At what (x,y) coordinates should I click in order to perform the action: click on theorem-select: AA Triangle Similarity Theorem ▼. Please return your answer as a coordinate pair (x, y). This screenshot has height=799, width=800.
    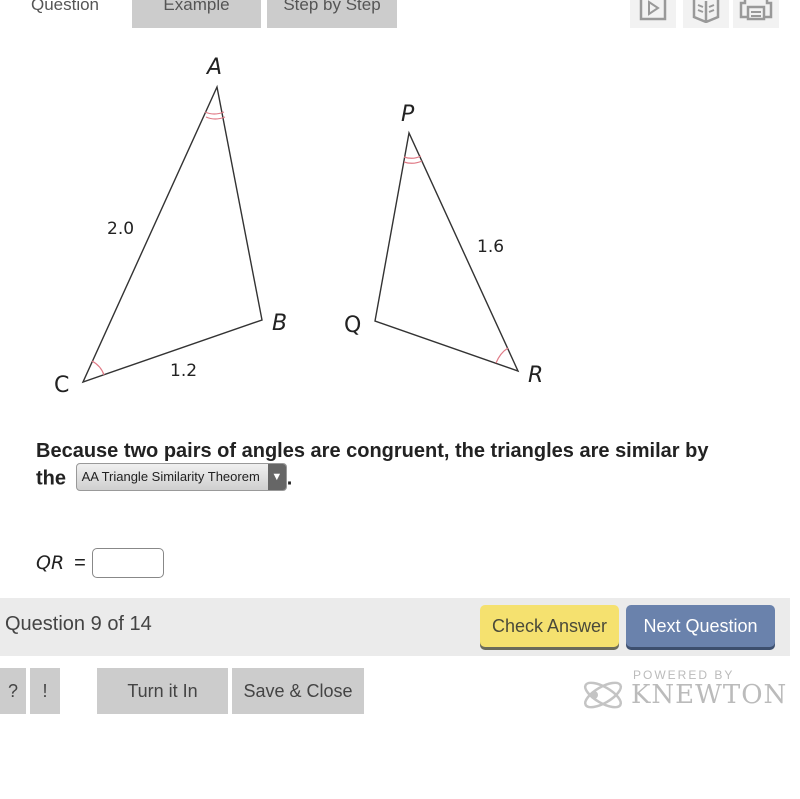
    Looking at the image, I should click on (181, 477).